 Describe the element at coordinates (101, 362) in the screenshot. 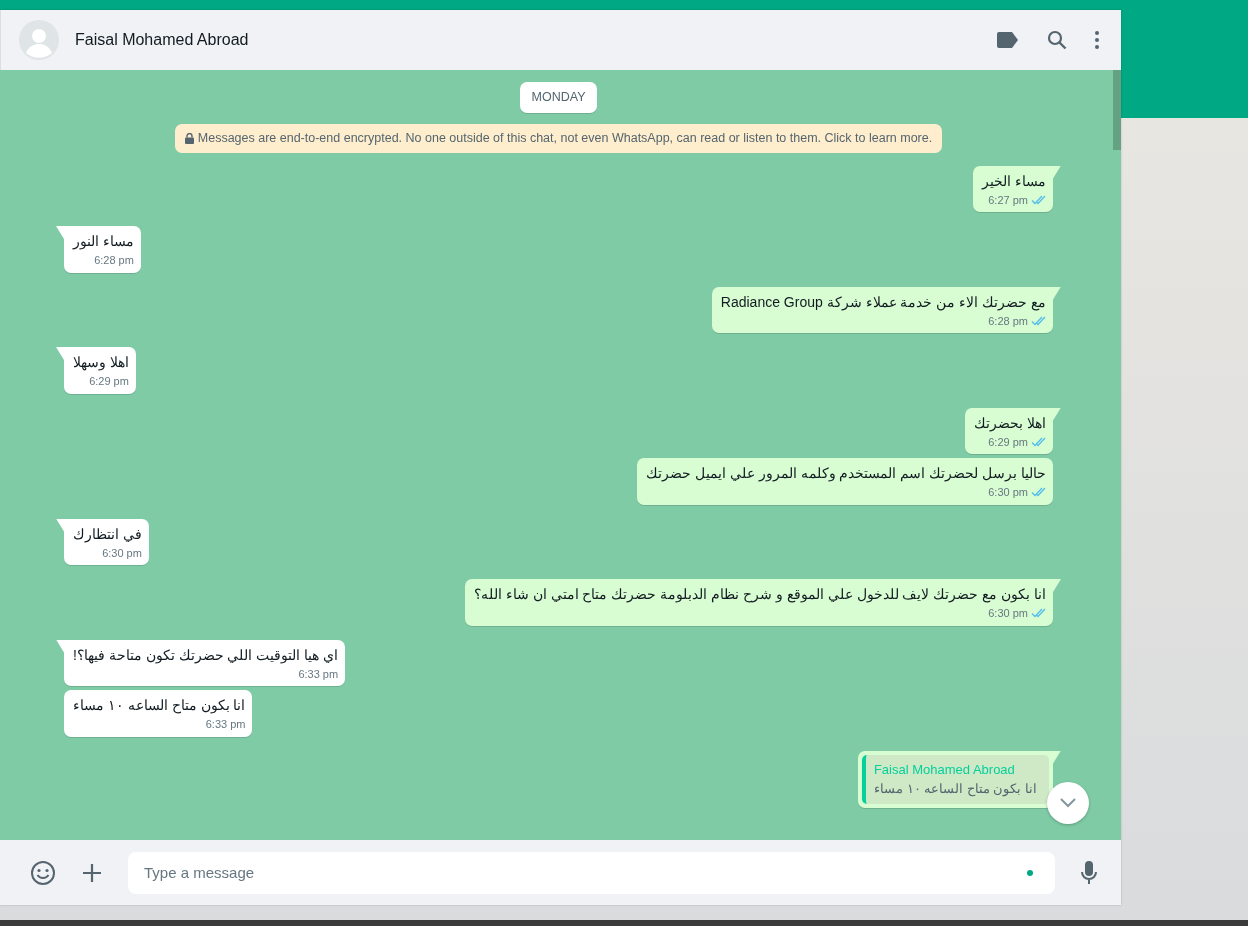

I see `message-text: اهلا وسهلا` at that location.